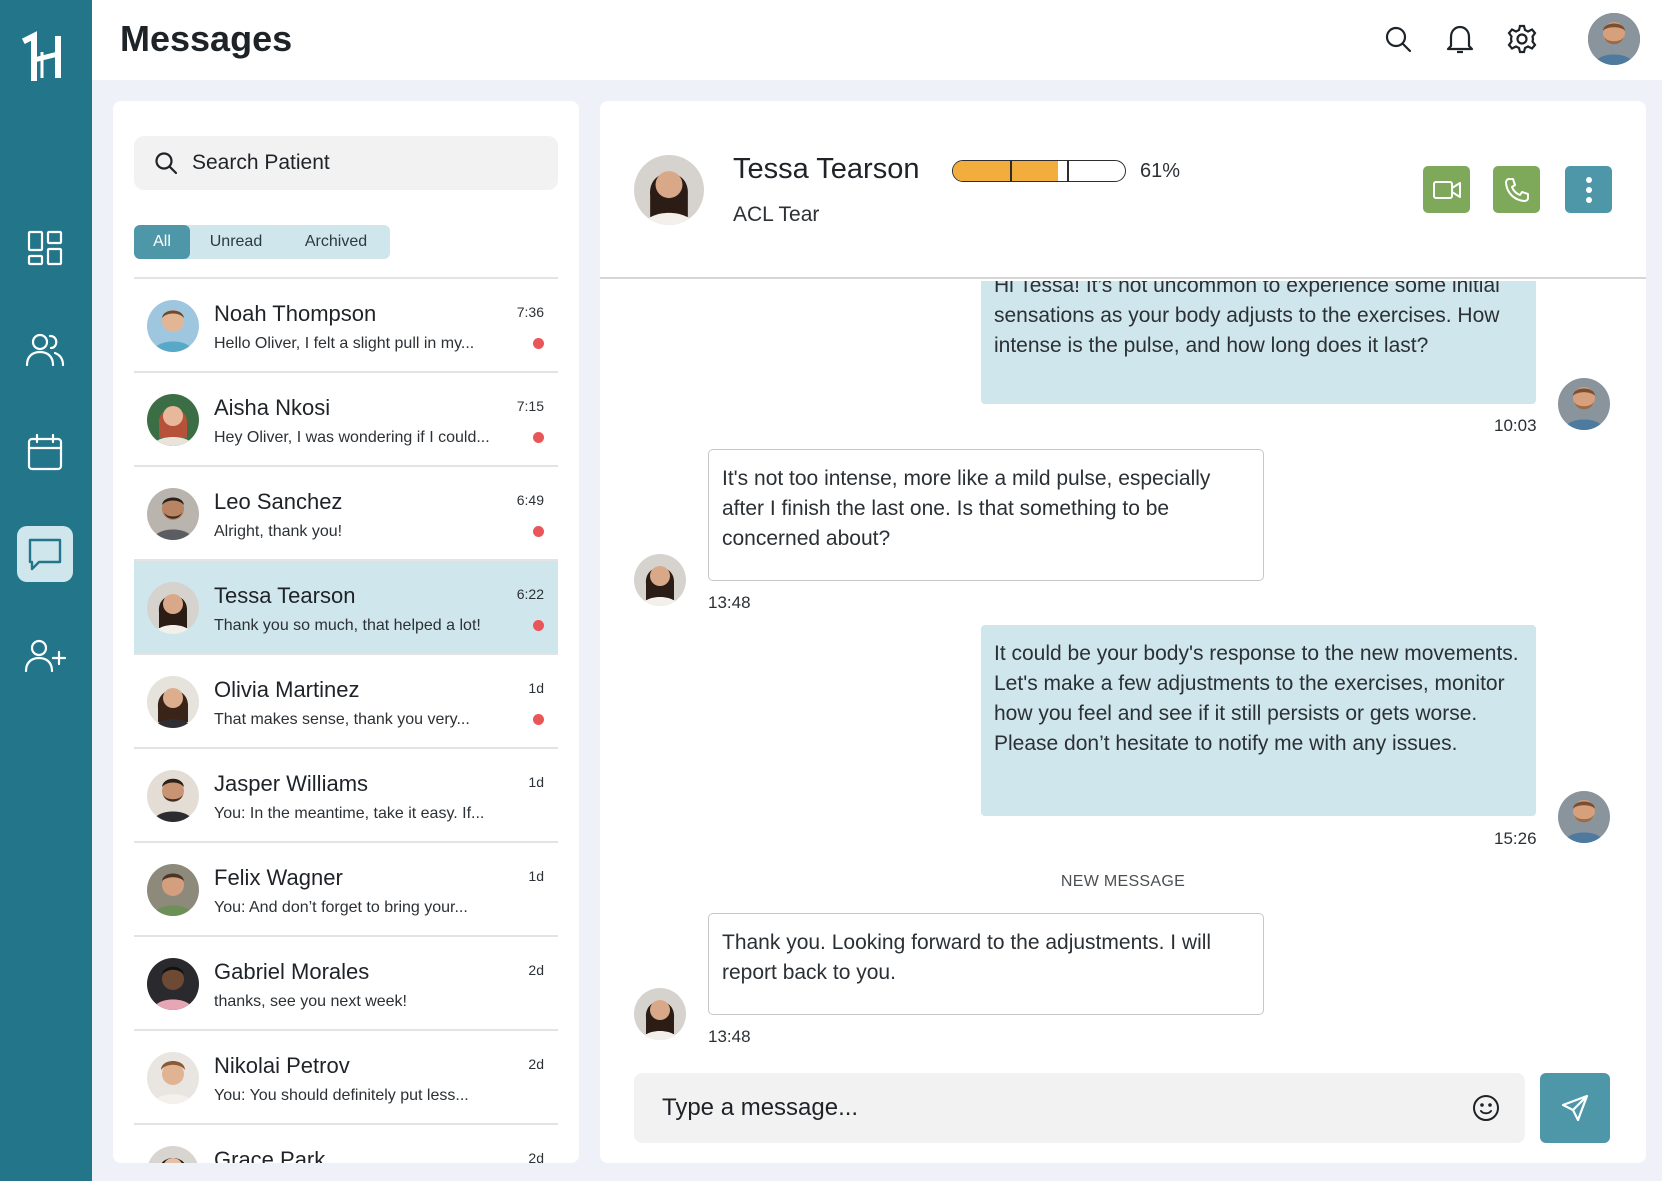 This screenshot has height=1181, width=1662. I want to click on message-time: 15:26, so click(1515, 838).